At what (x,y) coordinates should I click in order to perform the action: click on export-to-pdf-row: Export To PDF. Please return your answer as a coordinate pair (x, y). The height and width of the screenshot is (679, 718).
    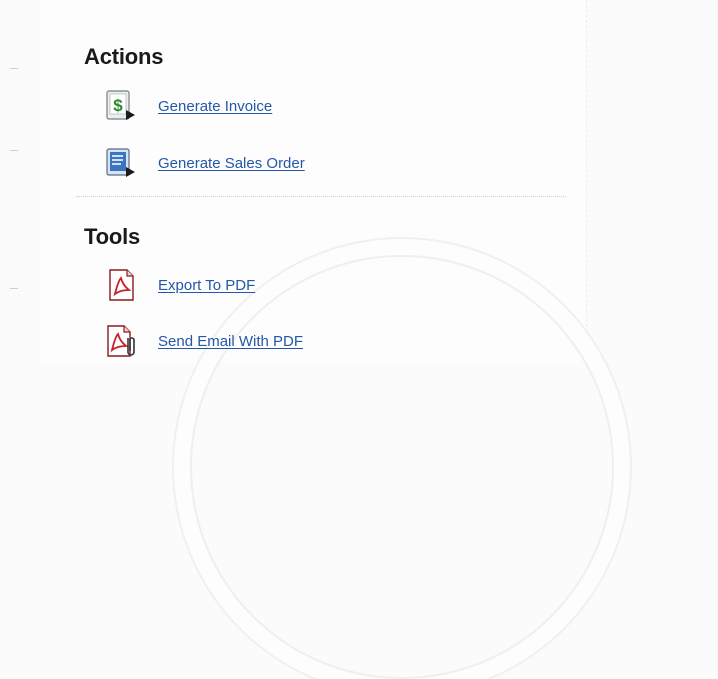
    Looking at the image, I should click on (179, 285).